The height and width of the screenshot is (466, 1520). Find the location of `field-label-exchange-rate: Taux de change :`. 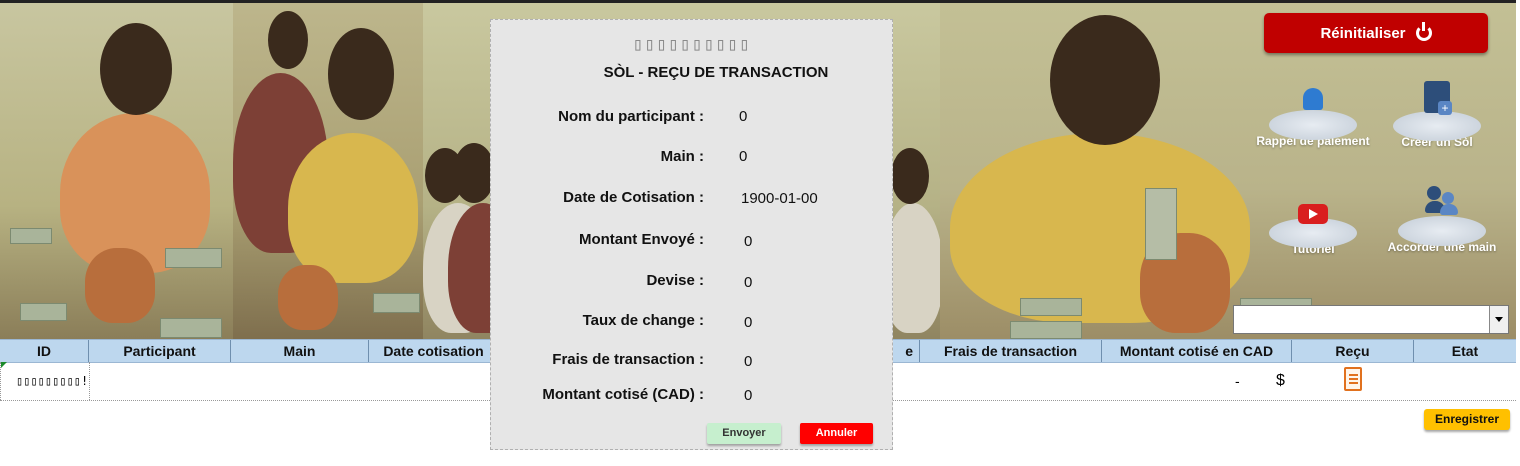

field-label-exchange-rate: Taux de change : is located at coordinates (643, 320).